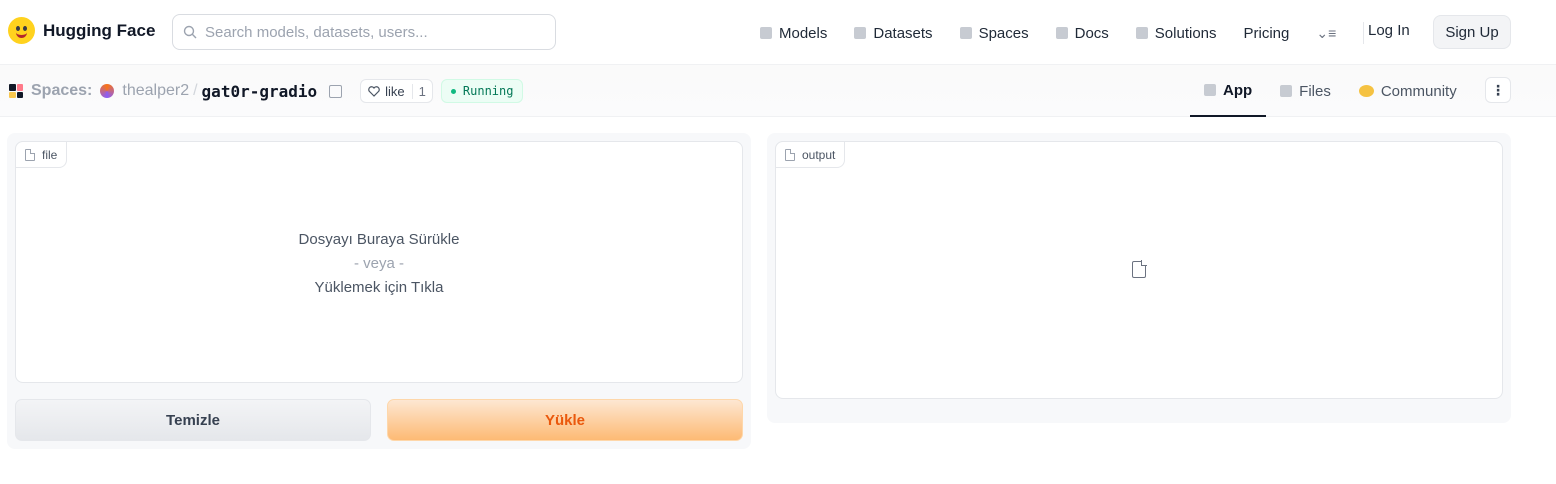  I want to click on search-icon, so click(190, 32).